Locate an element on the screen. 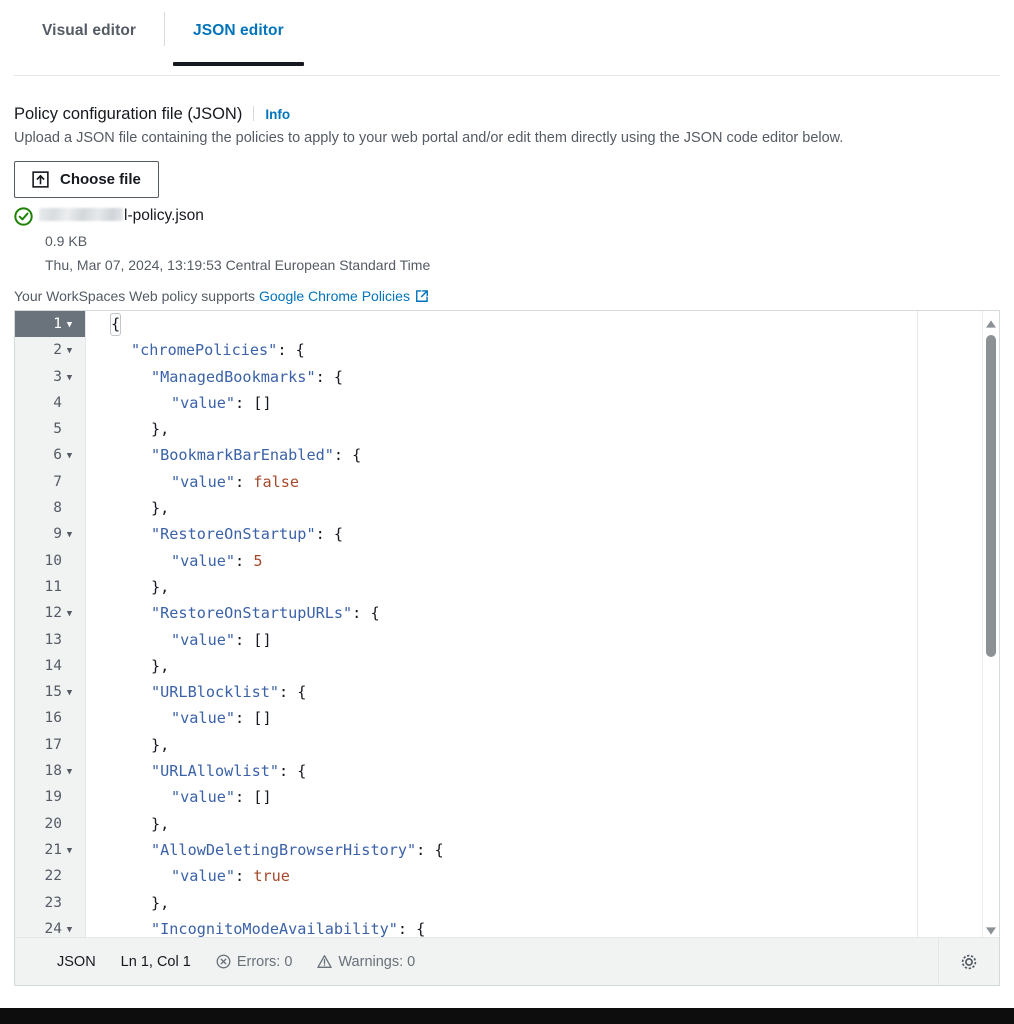 The height and width of the screenshot is (1024, 1014). gutter-line: 24 ▼ is located at coordinates (50, 927).